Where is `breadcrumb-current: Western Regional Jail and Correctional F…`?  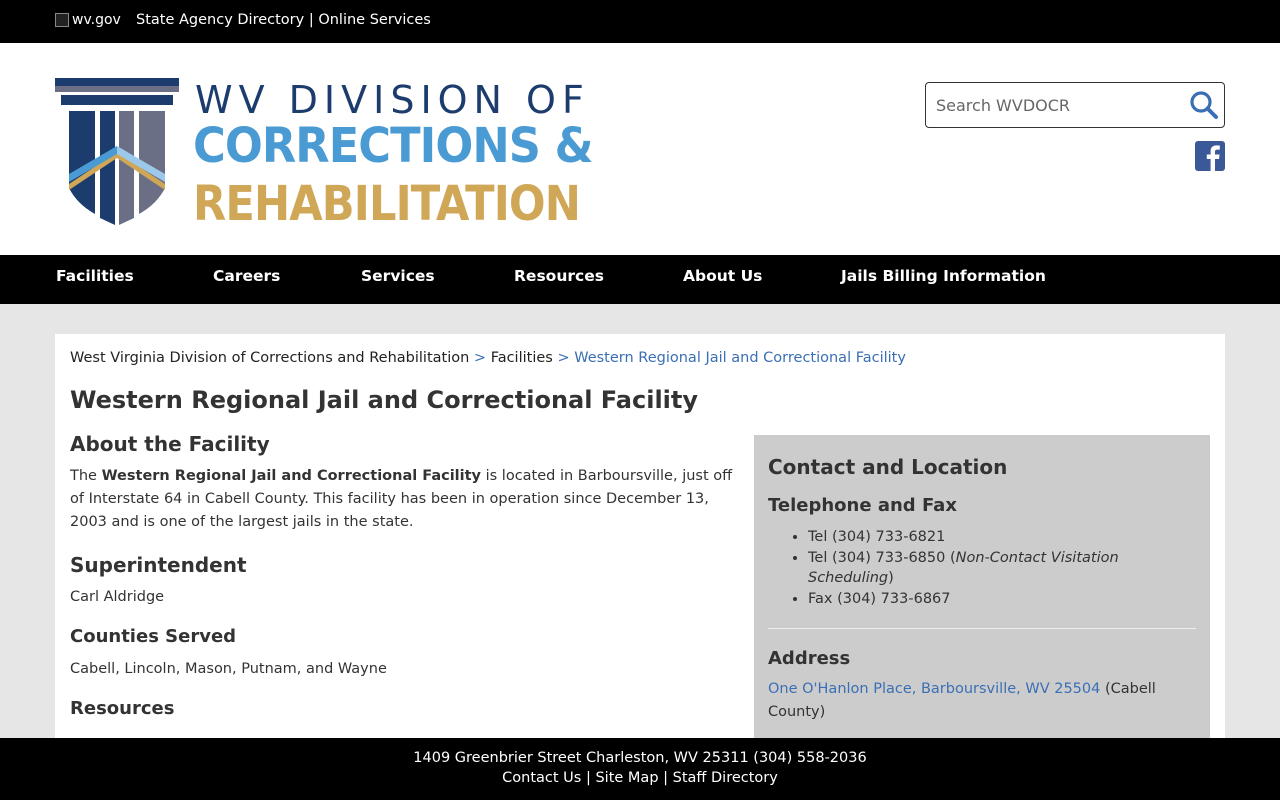 breadcrumb-current: Western Regional Jail and Correctional F… is located at coordinates (740, 358).